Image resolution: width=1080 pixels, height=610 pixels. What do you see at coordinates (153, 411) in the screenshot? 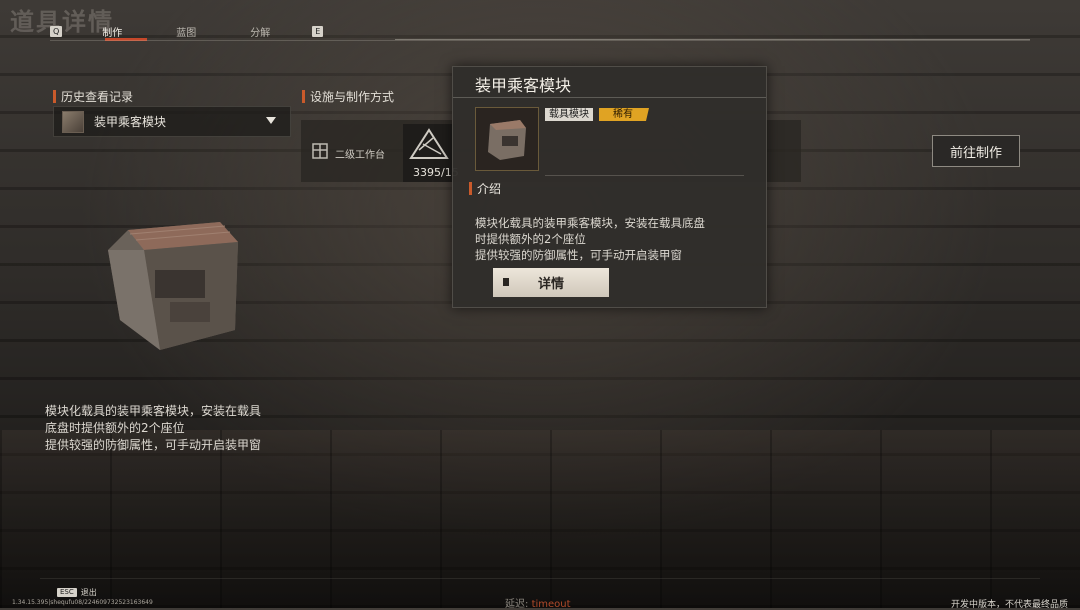
I see `left-desc-line: 模块化载具的装甲乘客模块，安装在载具` at bounding box center [153, 411].